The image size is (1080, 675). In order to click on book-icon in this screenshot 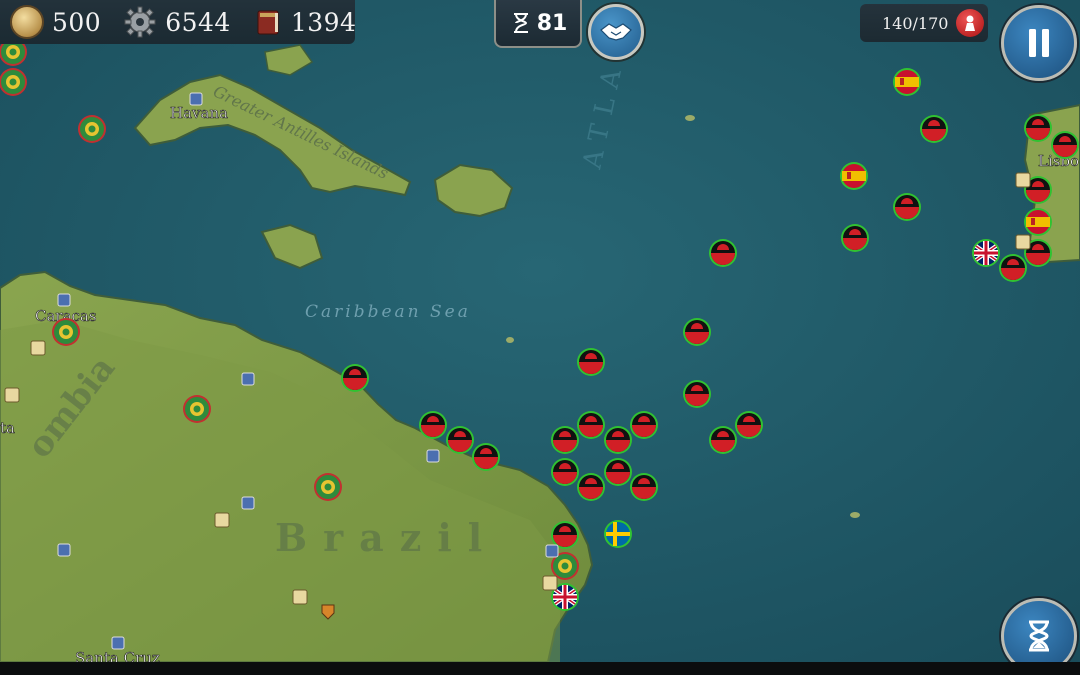, I will do `click(268, 22)`.